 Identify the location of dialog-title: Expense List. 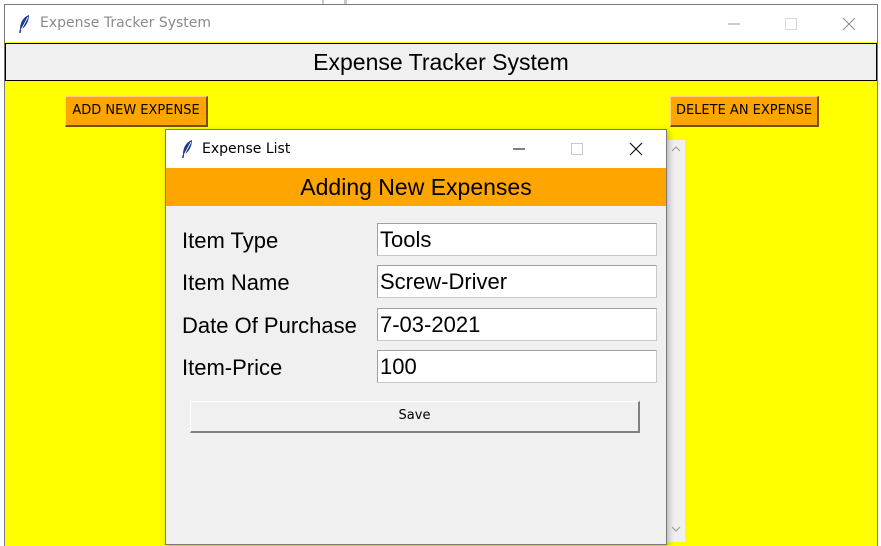
(246, 149).